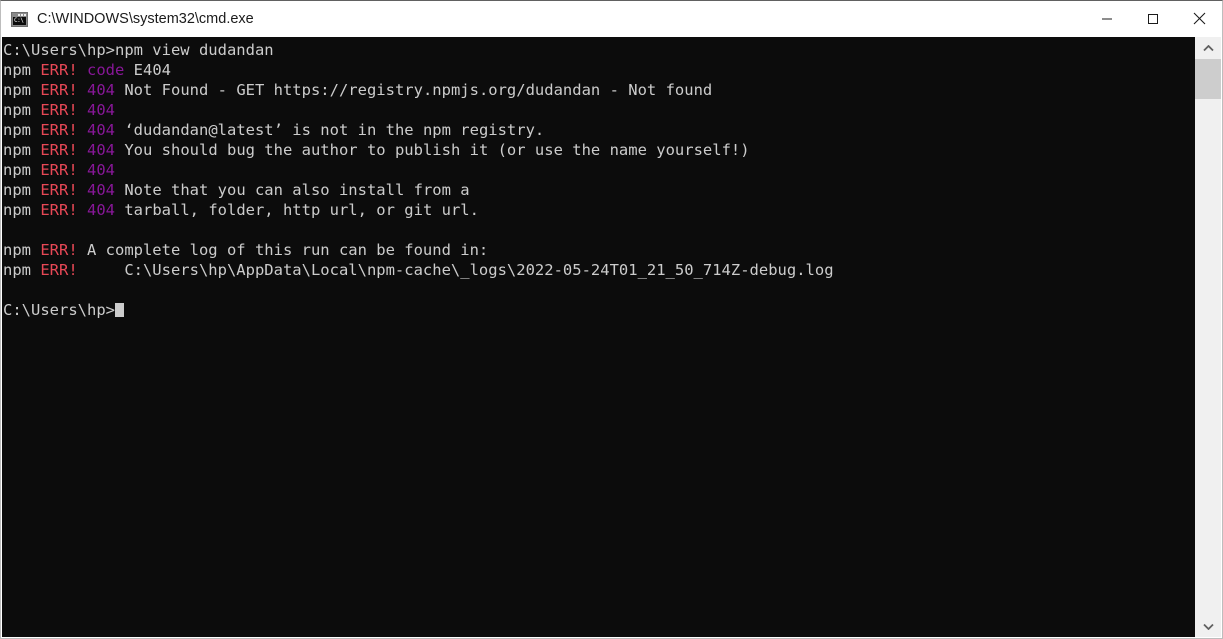  Describe the element at coordinates (1208, 79) in the screenshot. I see `scrollbar-thumb` at that location.